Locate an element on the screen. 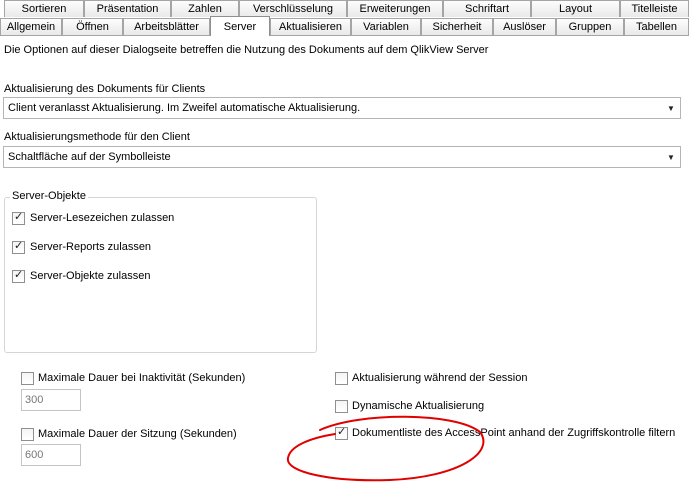  tab-allgemein: Allgemein is located at coordinates (31, 26).